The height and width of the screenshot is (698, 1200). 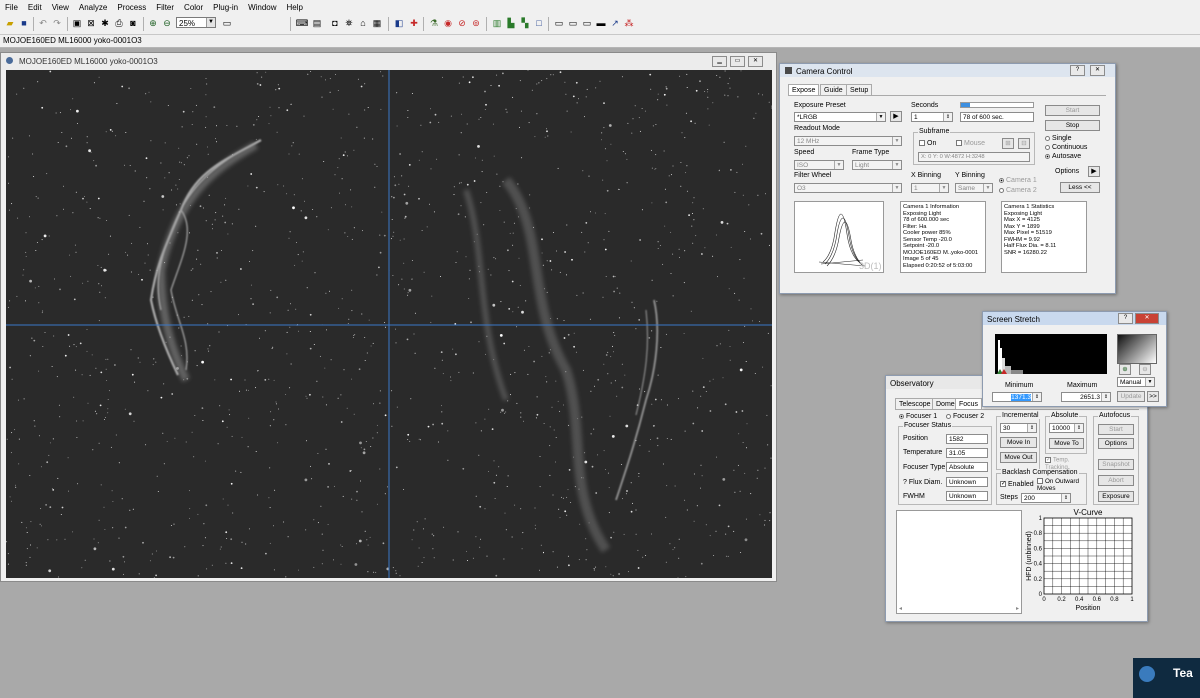 What do you see at coordinates (1074, 318) in the screenshot?
I see `screen-stretch-titlebar: Screen Stretch ? ✕` at bounding box center [1074, 318].